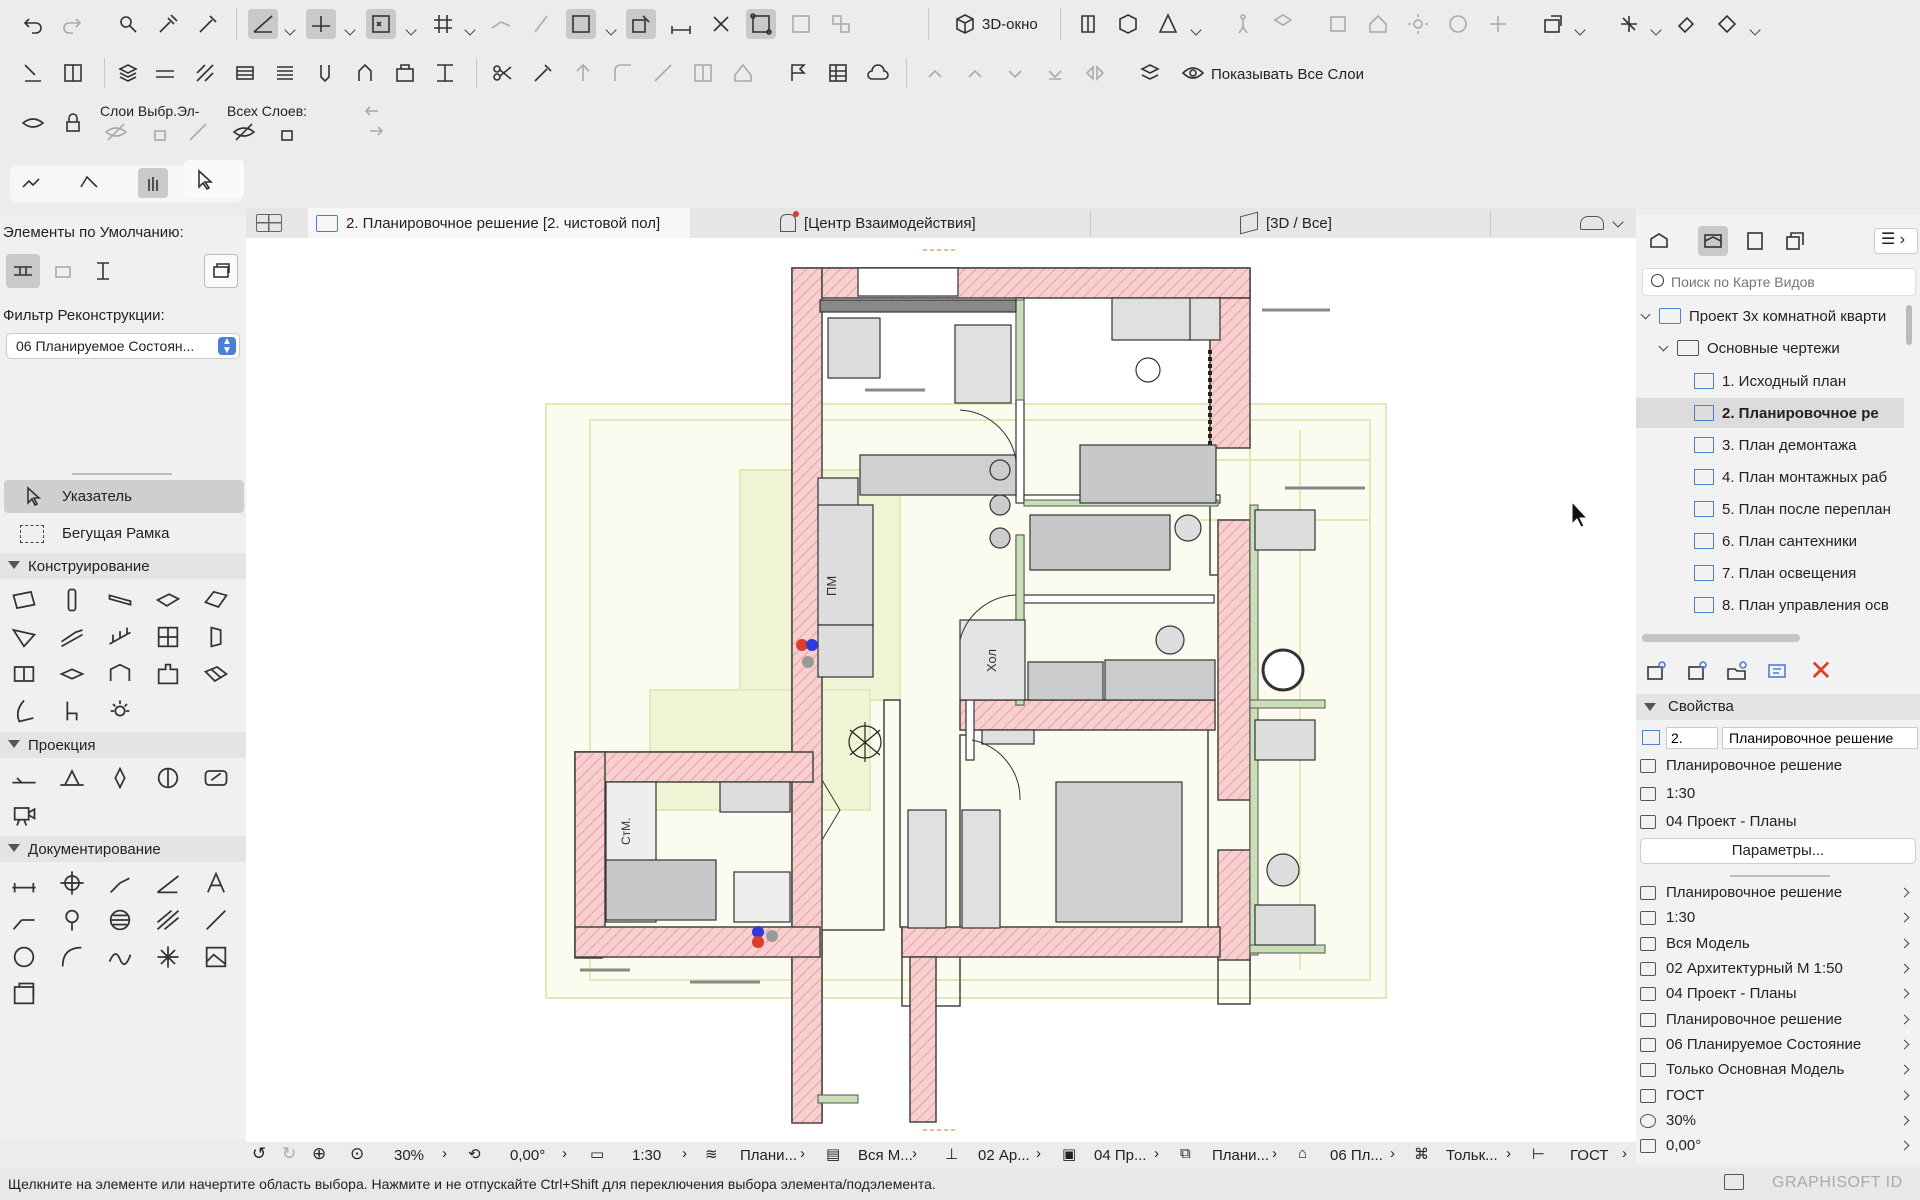  I want to click on curtain-wall-tool-icon, so click(168, 637).